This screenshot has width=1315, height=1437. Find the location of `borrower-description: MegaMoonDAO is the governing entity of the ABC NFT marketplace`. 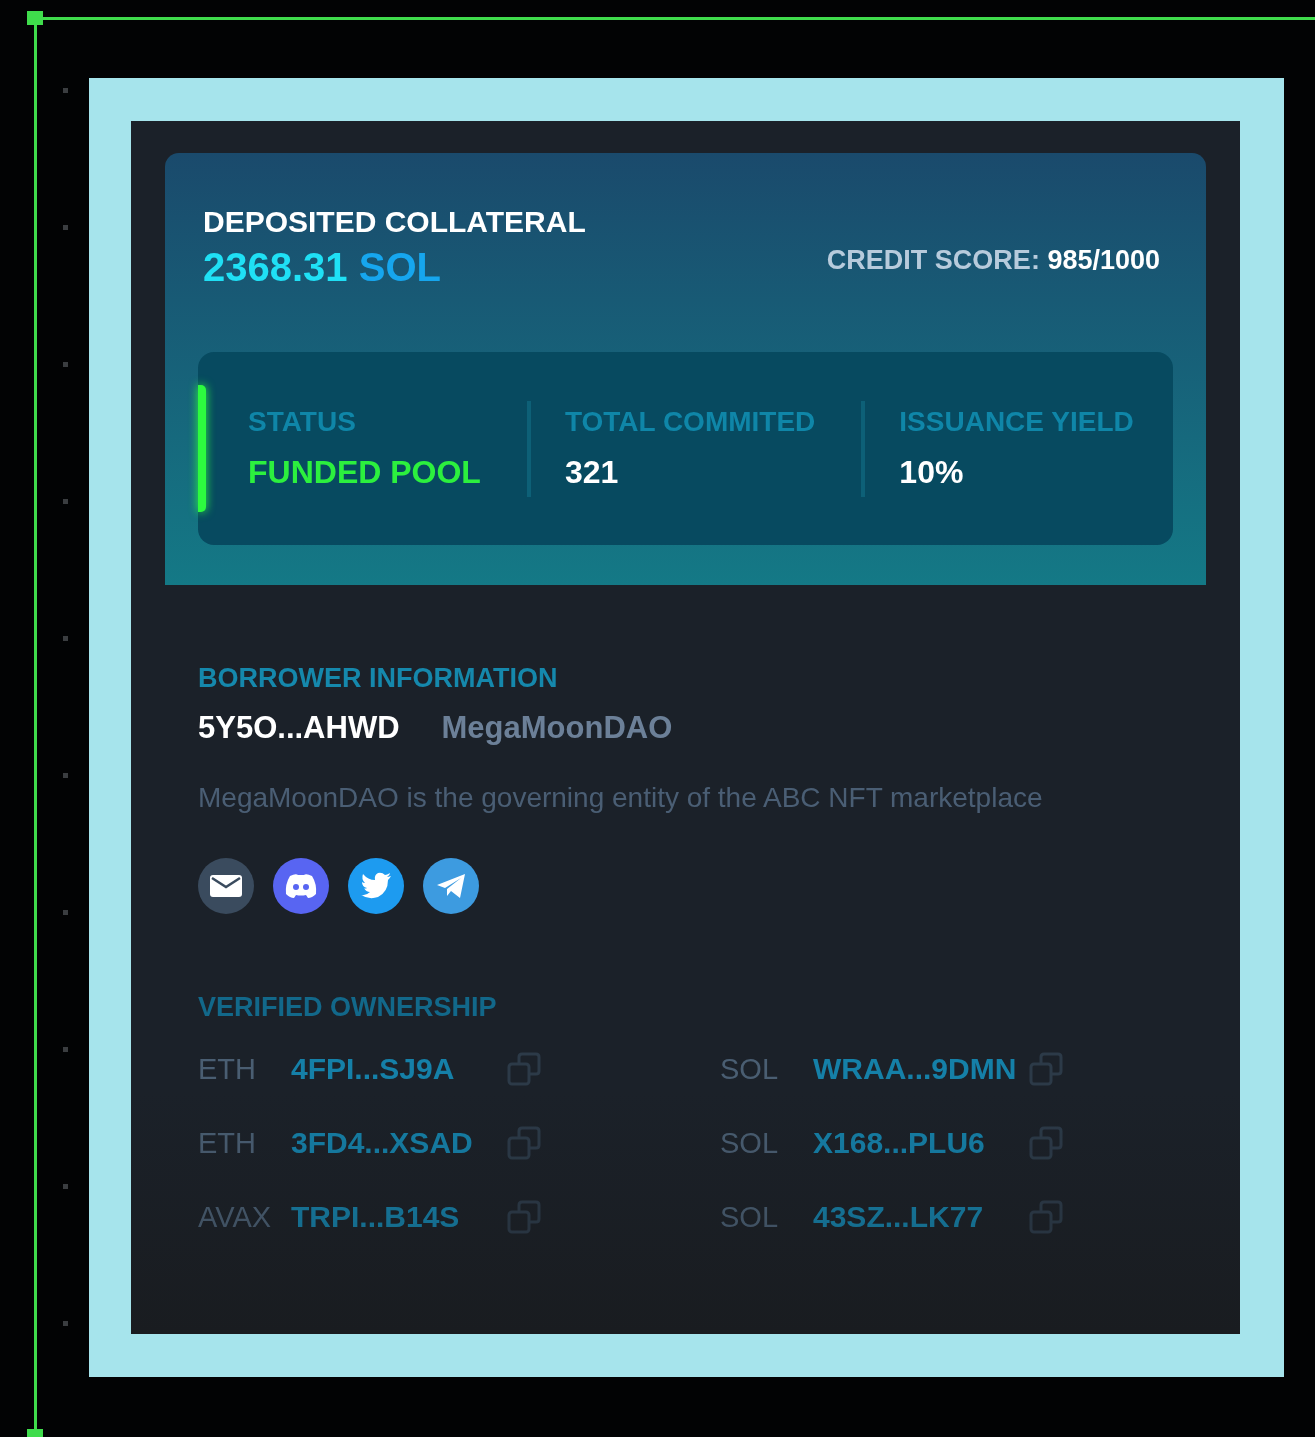

borrower-description: MegaMoonDAO is the governing entity of the ABC NFT marketplace is located at coordinates (621, 798).